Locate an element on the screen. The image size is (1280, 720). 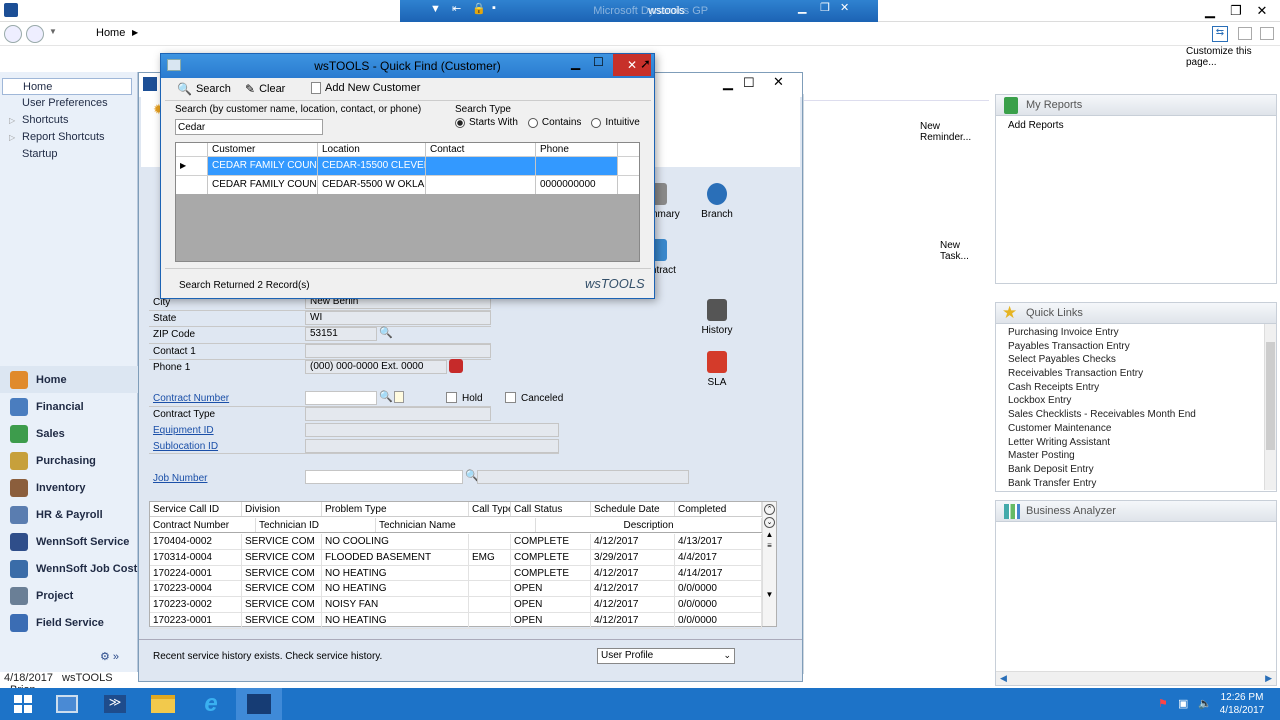
restore-icon: ❐ is located at coordinates (825, 7).